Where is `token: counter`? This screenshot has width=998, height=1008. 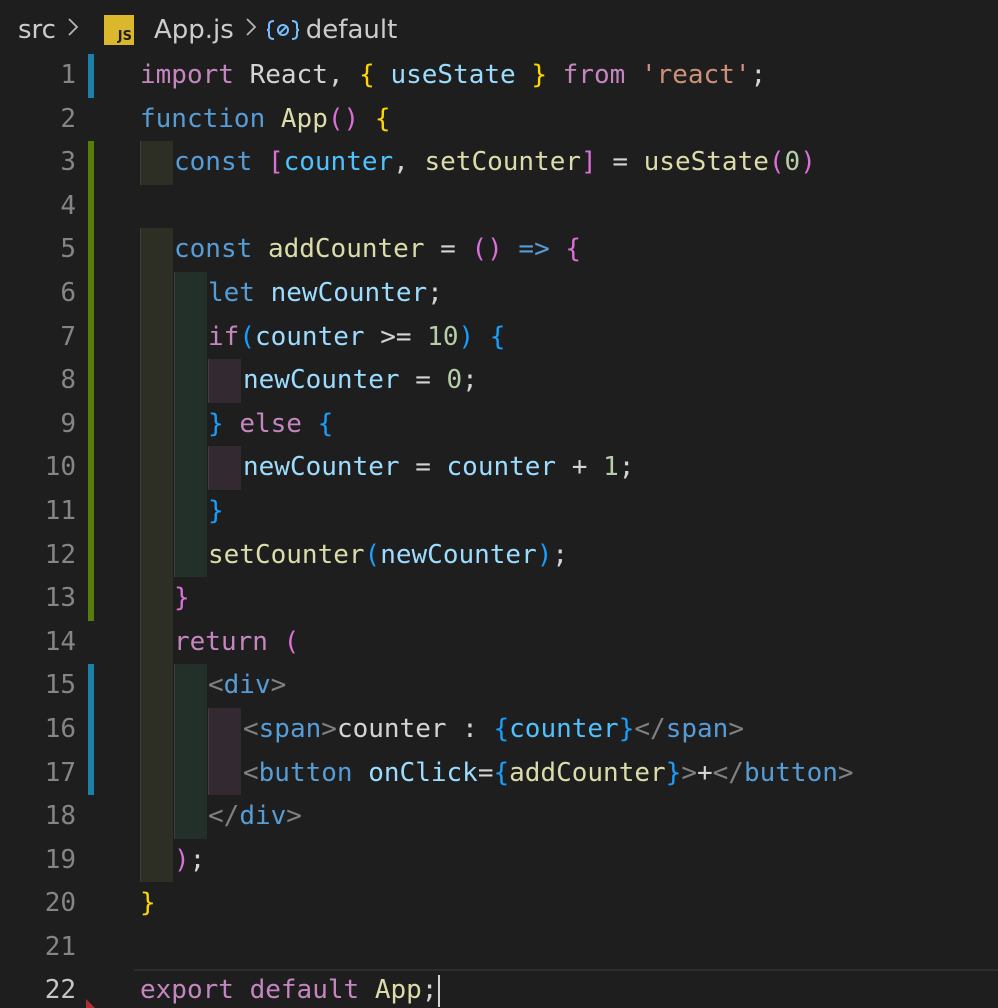 token: counter is located at coordinates (564, 728).